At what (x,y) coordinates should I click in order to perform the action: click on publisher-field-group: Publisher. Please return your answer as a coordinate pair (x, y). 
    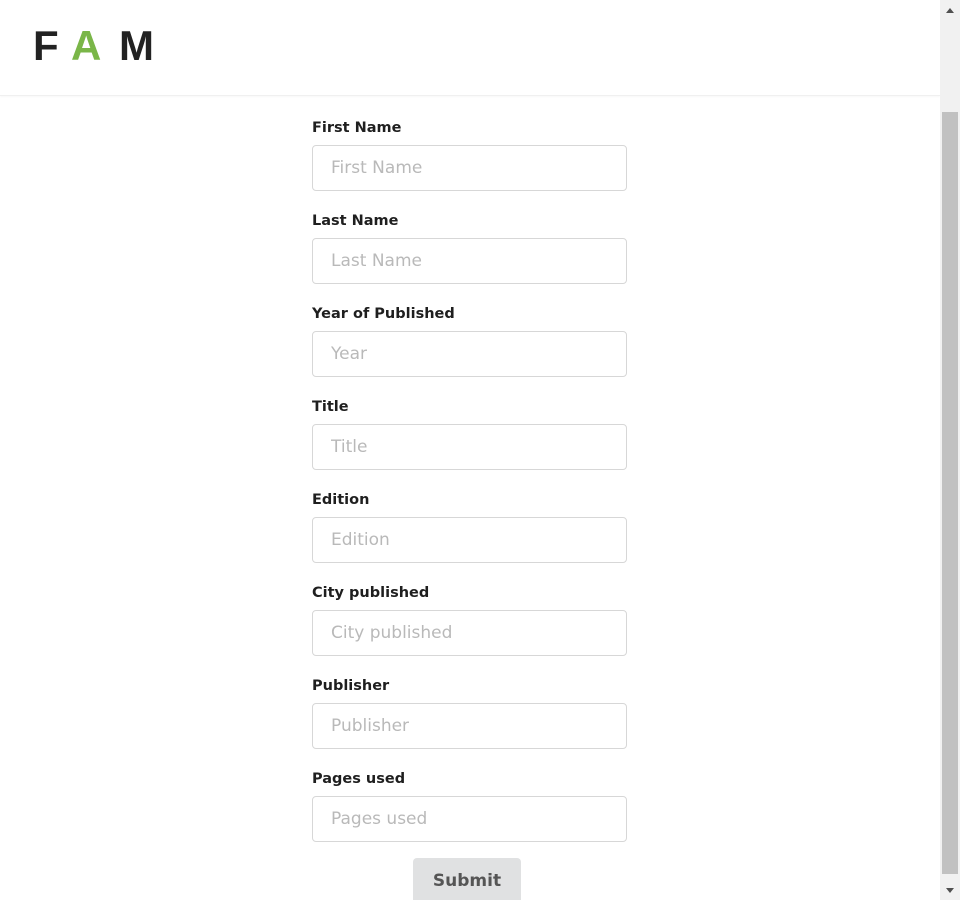
    Looking at the image, I should click on (469, 721).